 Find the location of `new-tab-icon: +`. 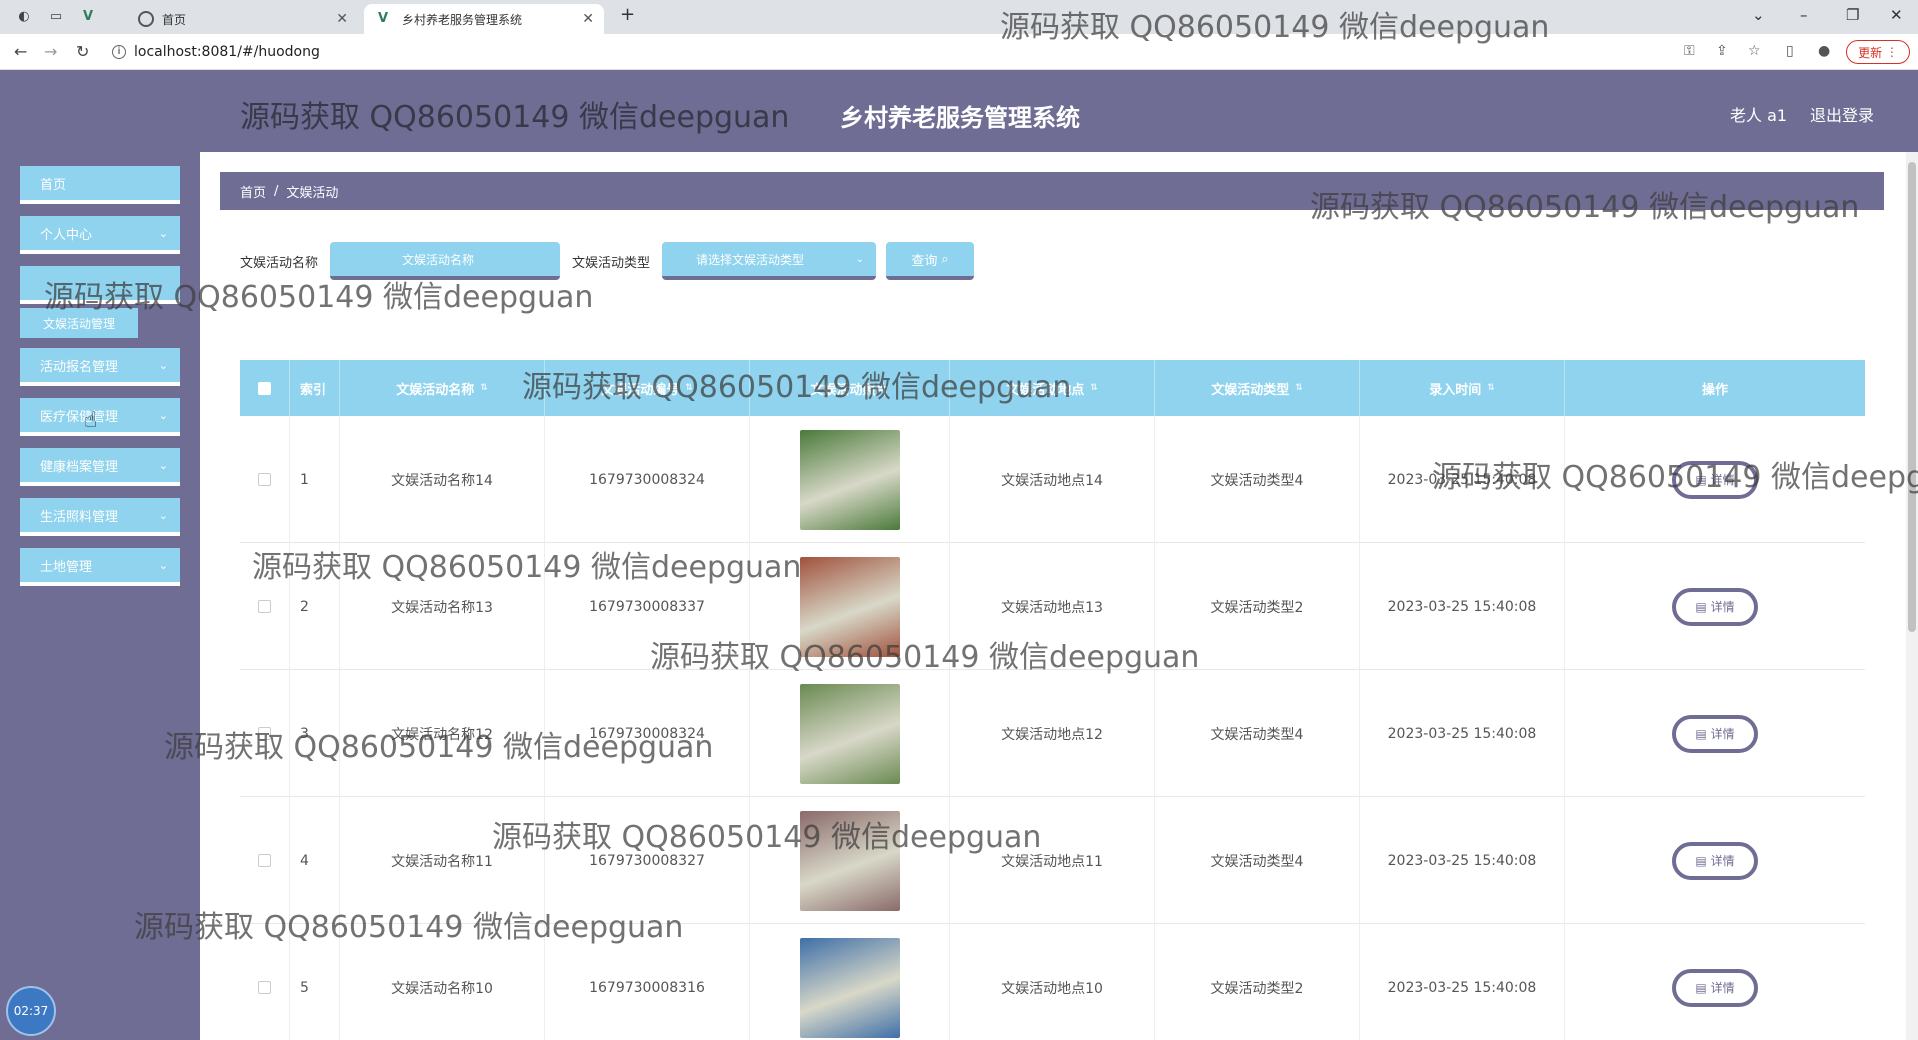

new-tab-icon: + is located at coordinates (627, 14).